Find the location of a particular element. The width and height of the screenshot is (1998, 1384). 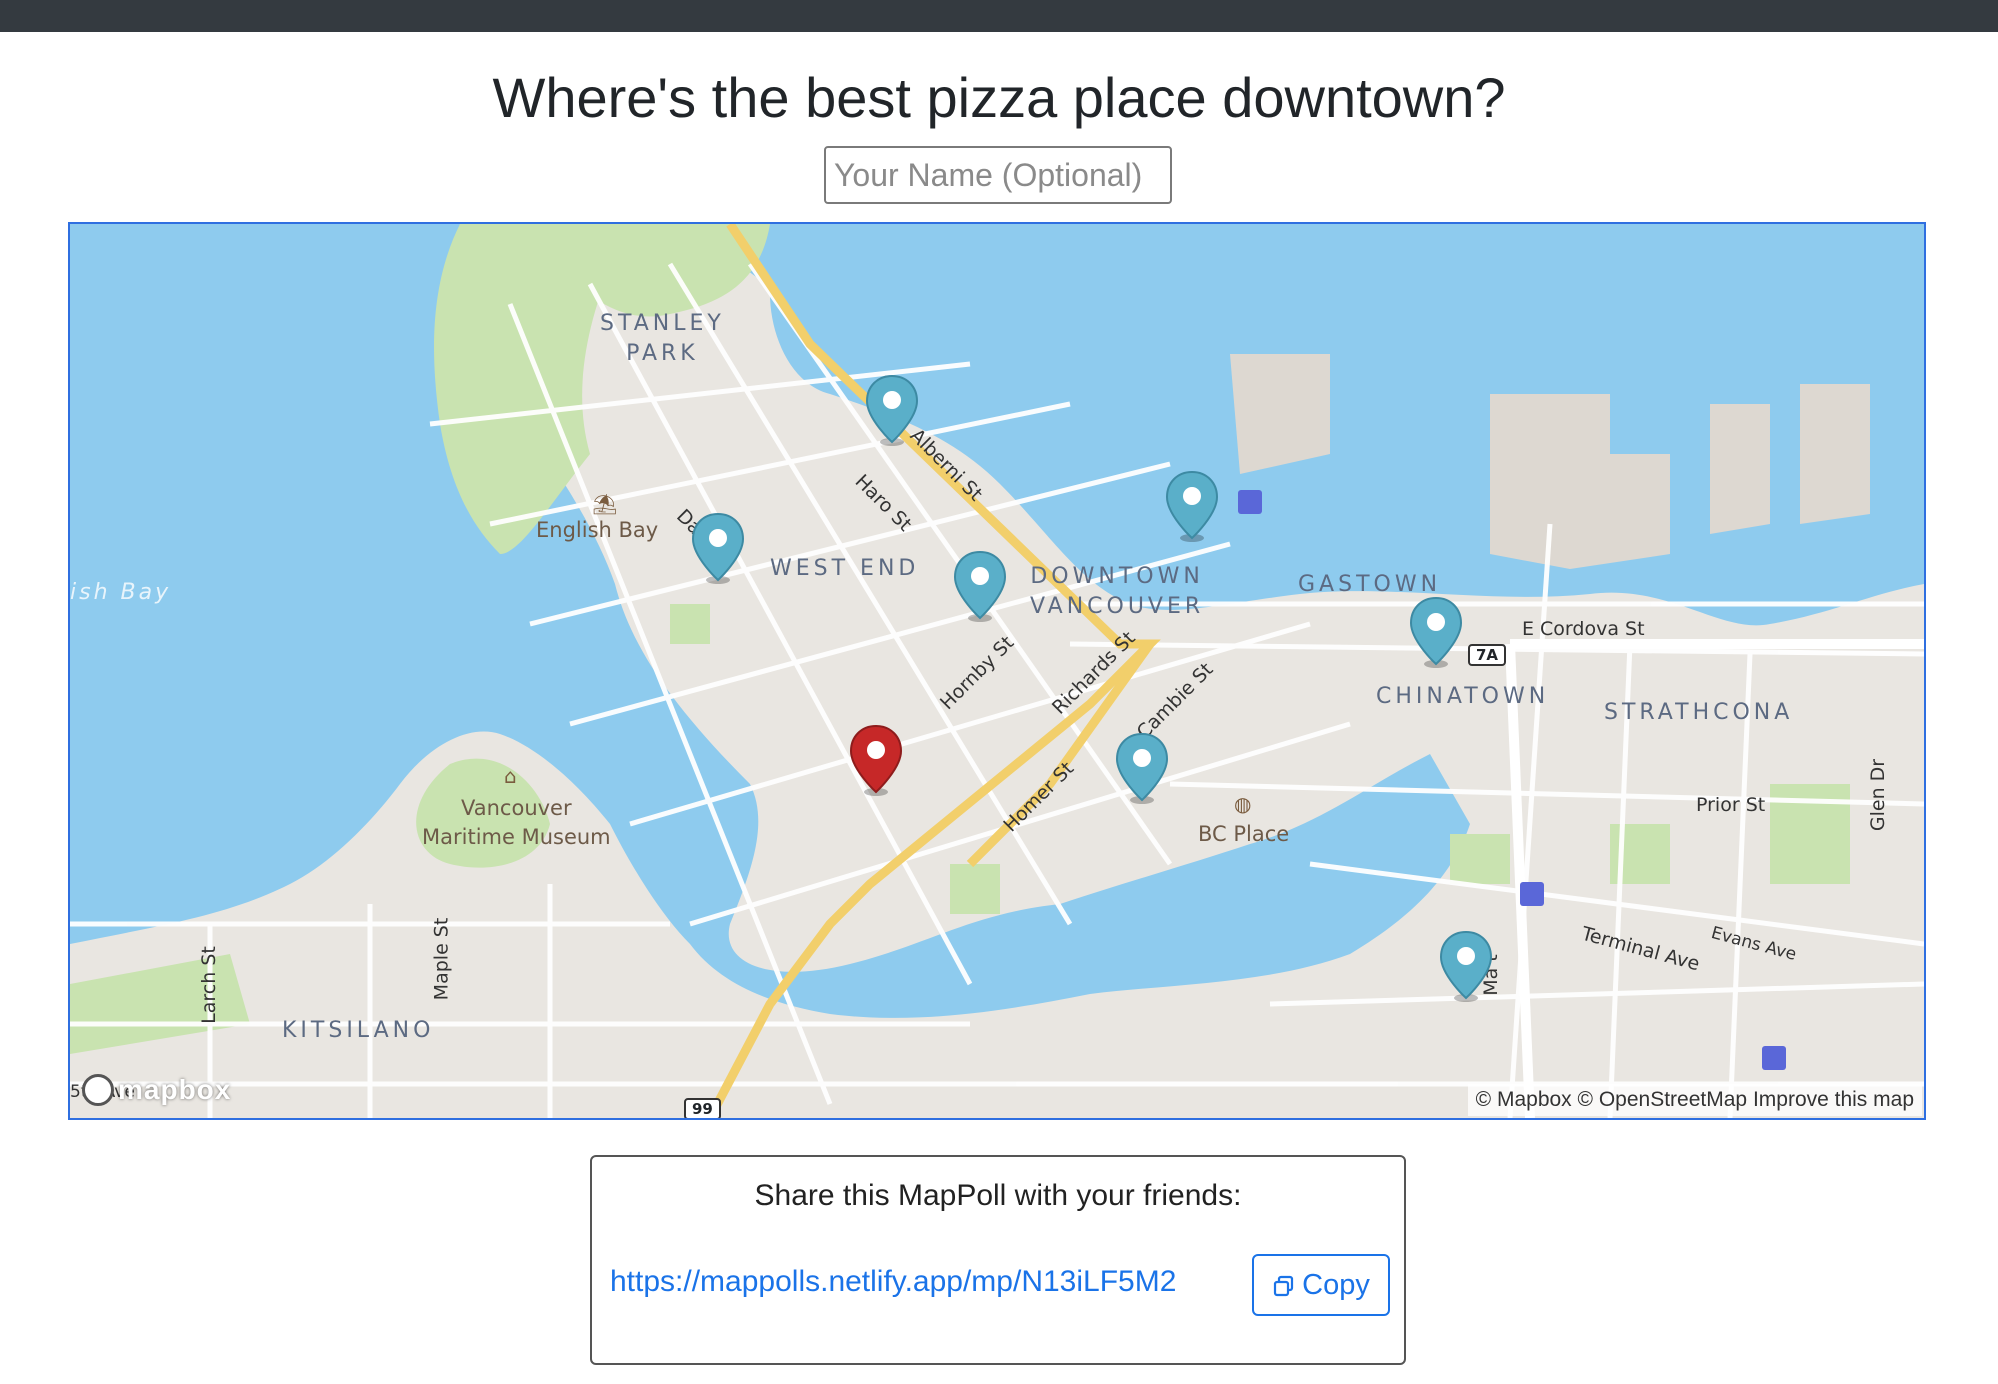

street-label-e-cordova: E Cordova St is located at coordinates (1583, 629).